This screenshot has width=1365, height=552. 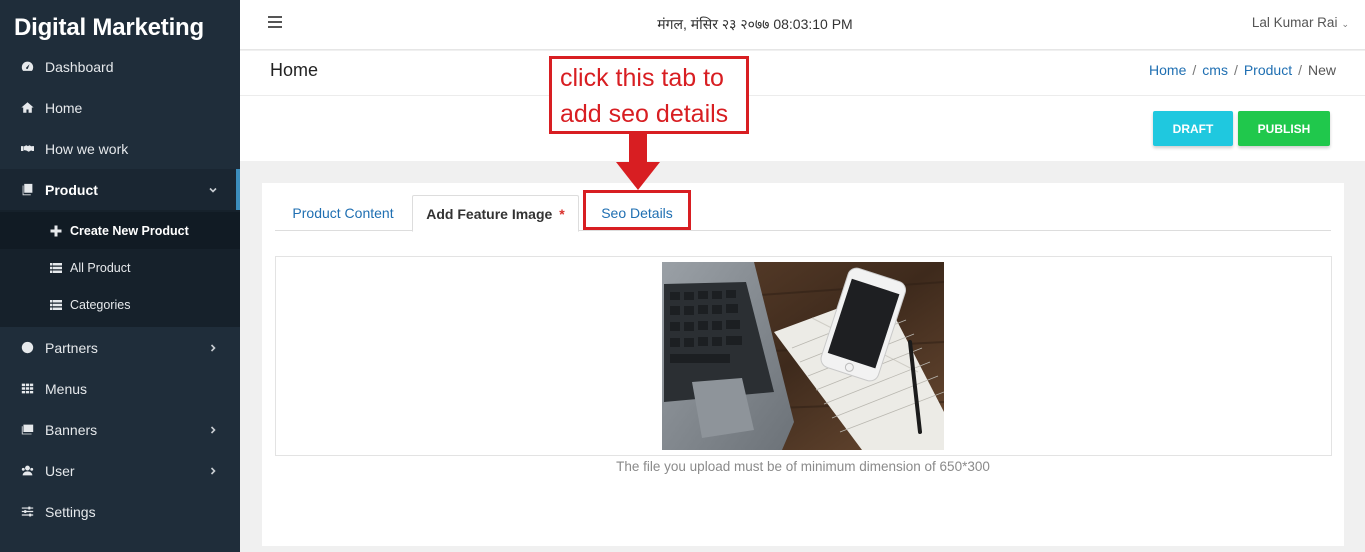 I want to click on sidebar-item-menus: Menus, so click(x=120, y=388).